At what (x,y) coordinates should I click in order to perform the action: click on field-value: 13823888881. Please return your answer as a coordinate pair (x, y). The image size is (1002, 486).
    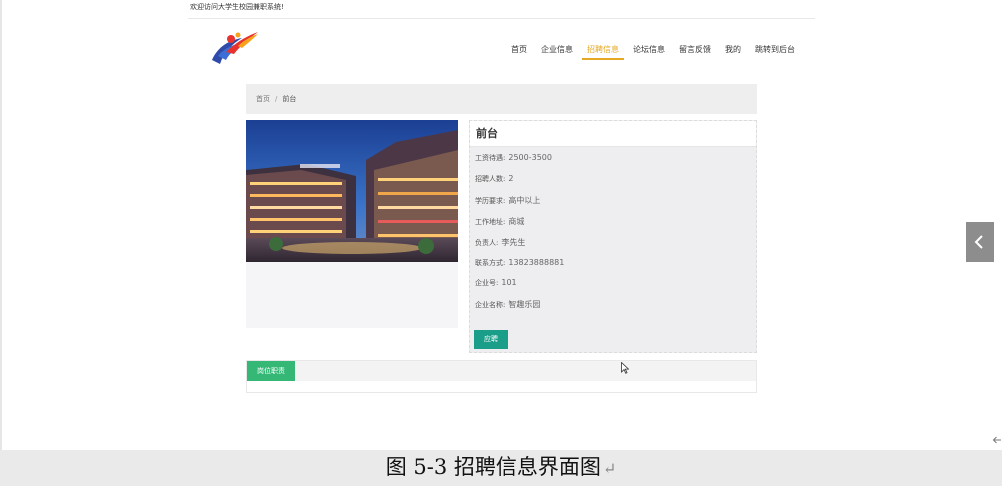
    Looking at the image, I should click on (536, 262).